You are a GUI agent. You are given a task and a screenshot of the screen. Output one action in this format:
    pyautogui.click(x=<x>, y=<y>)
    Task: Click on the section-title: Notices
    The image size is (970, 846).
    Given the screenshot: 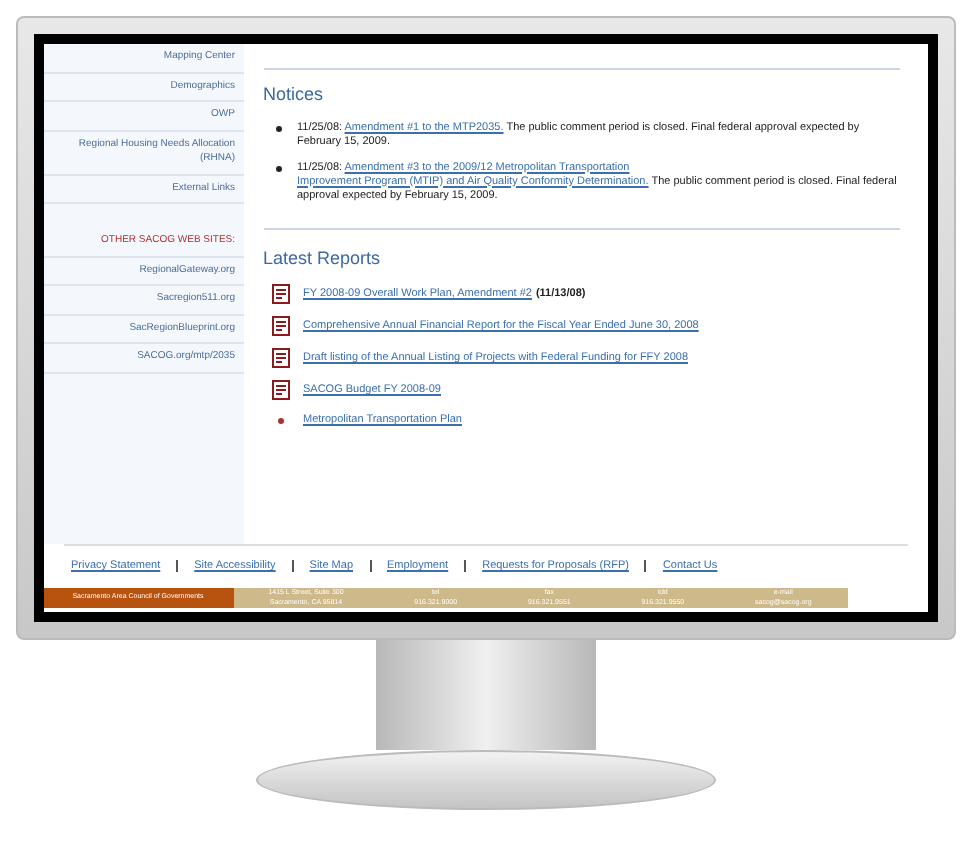 What is the action you would take?
    pyautogui.click(x=294, y=95)
    